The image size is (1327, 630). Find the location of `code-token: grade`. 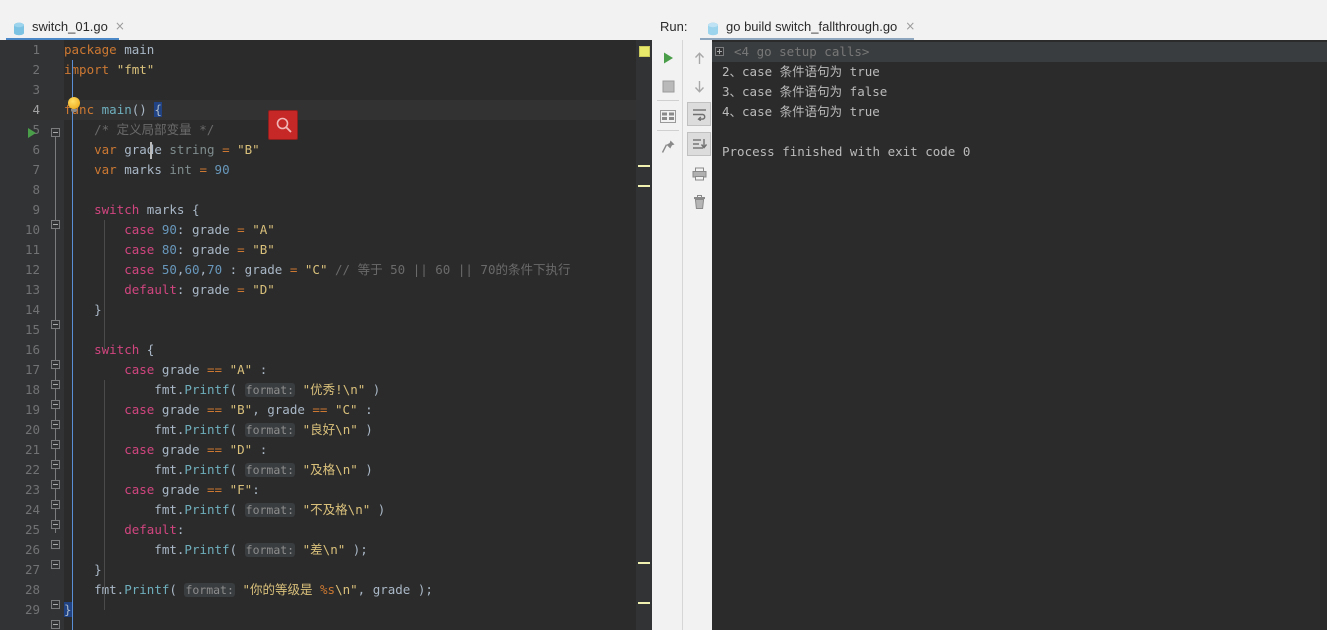

code-token: grade is located at coordinates (181, 449).